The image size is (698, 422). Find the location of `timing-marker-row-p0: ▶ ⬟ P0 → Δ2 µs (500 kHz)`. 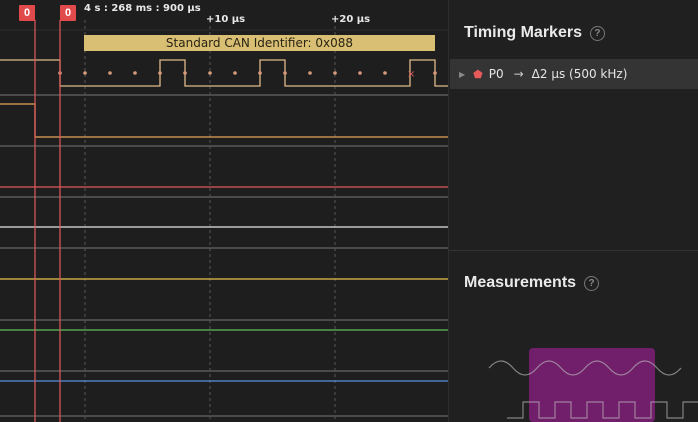

timing-marker-row-p0: ▶ ⬟ P0 → Δ2 µs (500 kHz) is located at coordinates (574, 74).